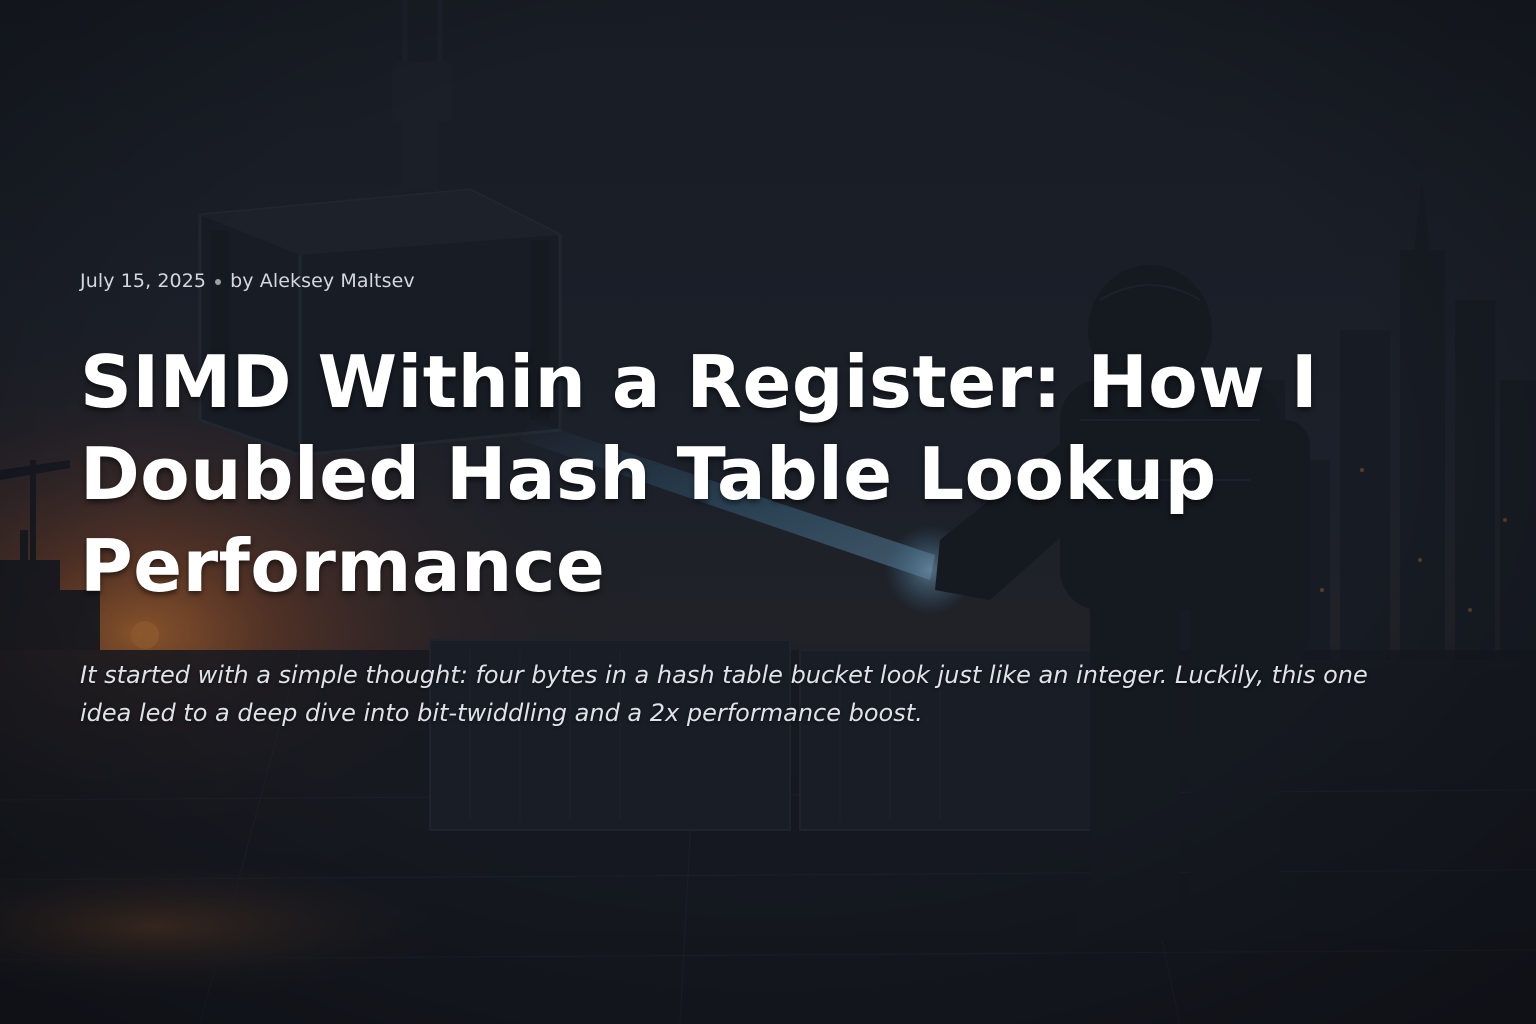 The width and height of the screenshot is (1536, 1024). Describe the element at coordinates (218, 282) in the screenshot. I see `separator-dot` at that location.